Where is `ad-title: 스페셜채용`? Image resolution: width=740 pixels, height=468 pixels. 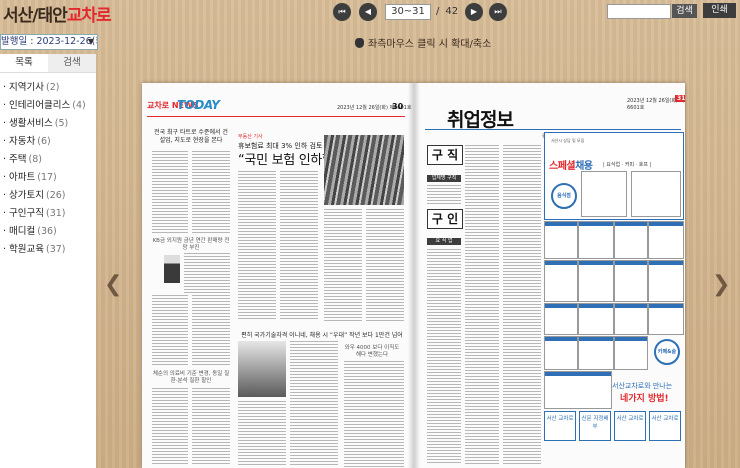
ad-title: 스페셜채용 is located at coordinates (571, 164).